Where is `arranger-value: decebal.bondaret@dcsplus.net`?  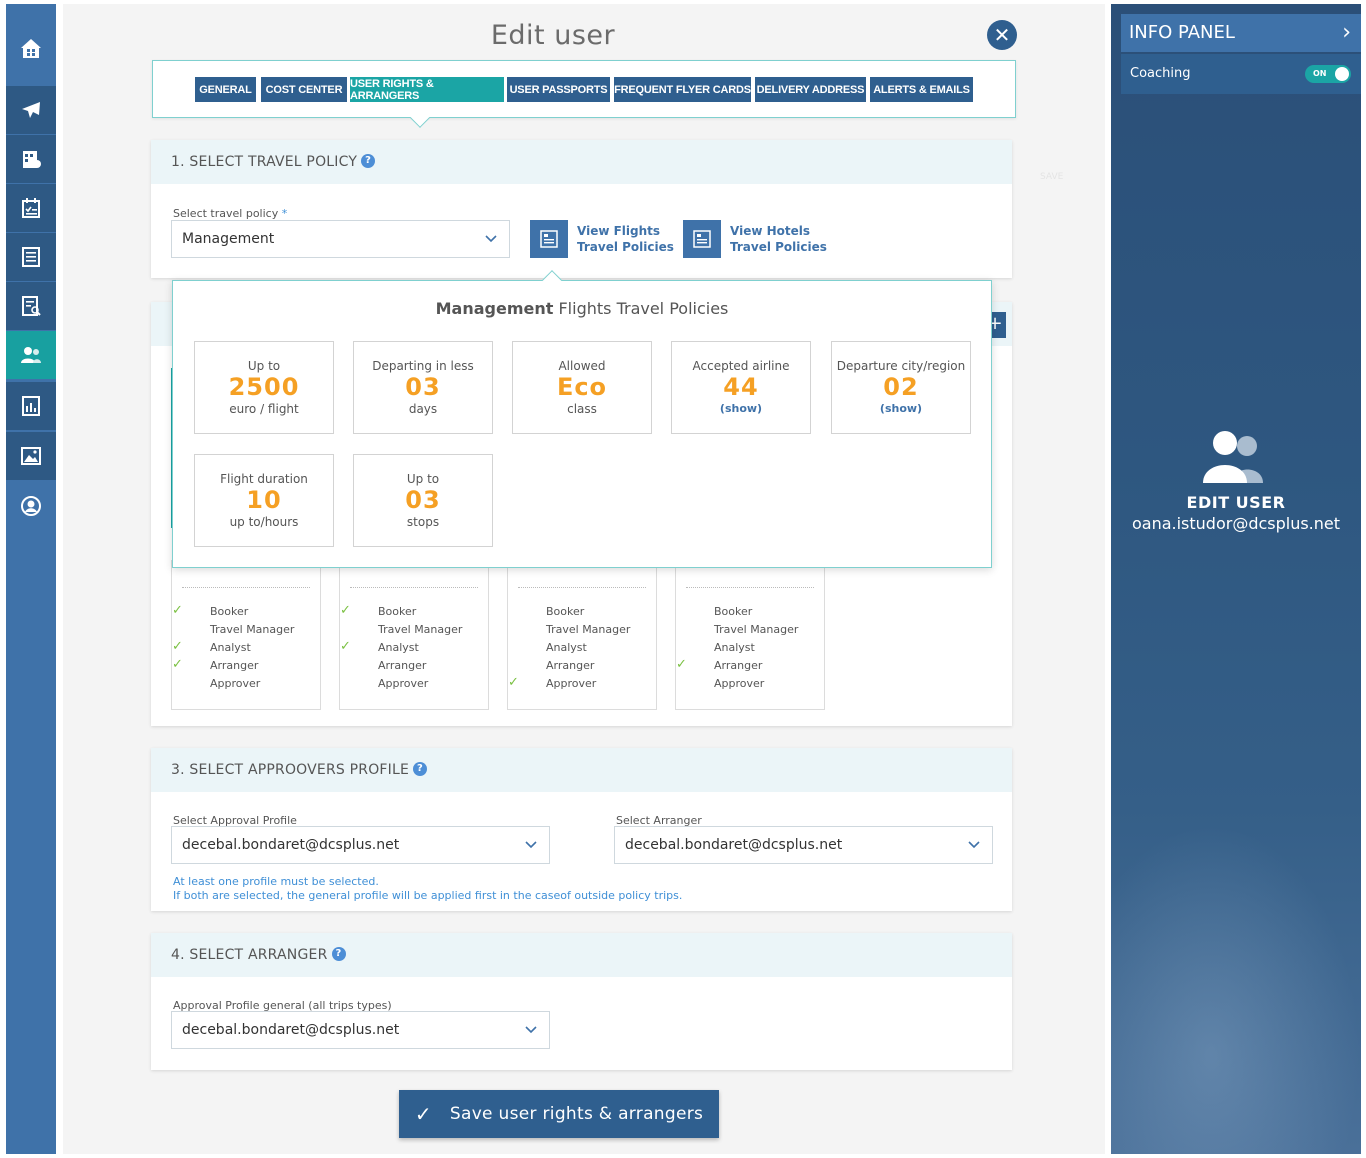
arranger-value: decebal.bondaret@dcsplus.net is located at coordinates (734, 845).